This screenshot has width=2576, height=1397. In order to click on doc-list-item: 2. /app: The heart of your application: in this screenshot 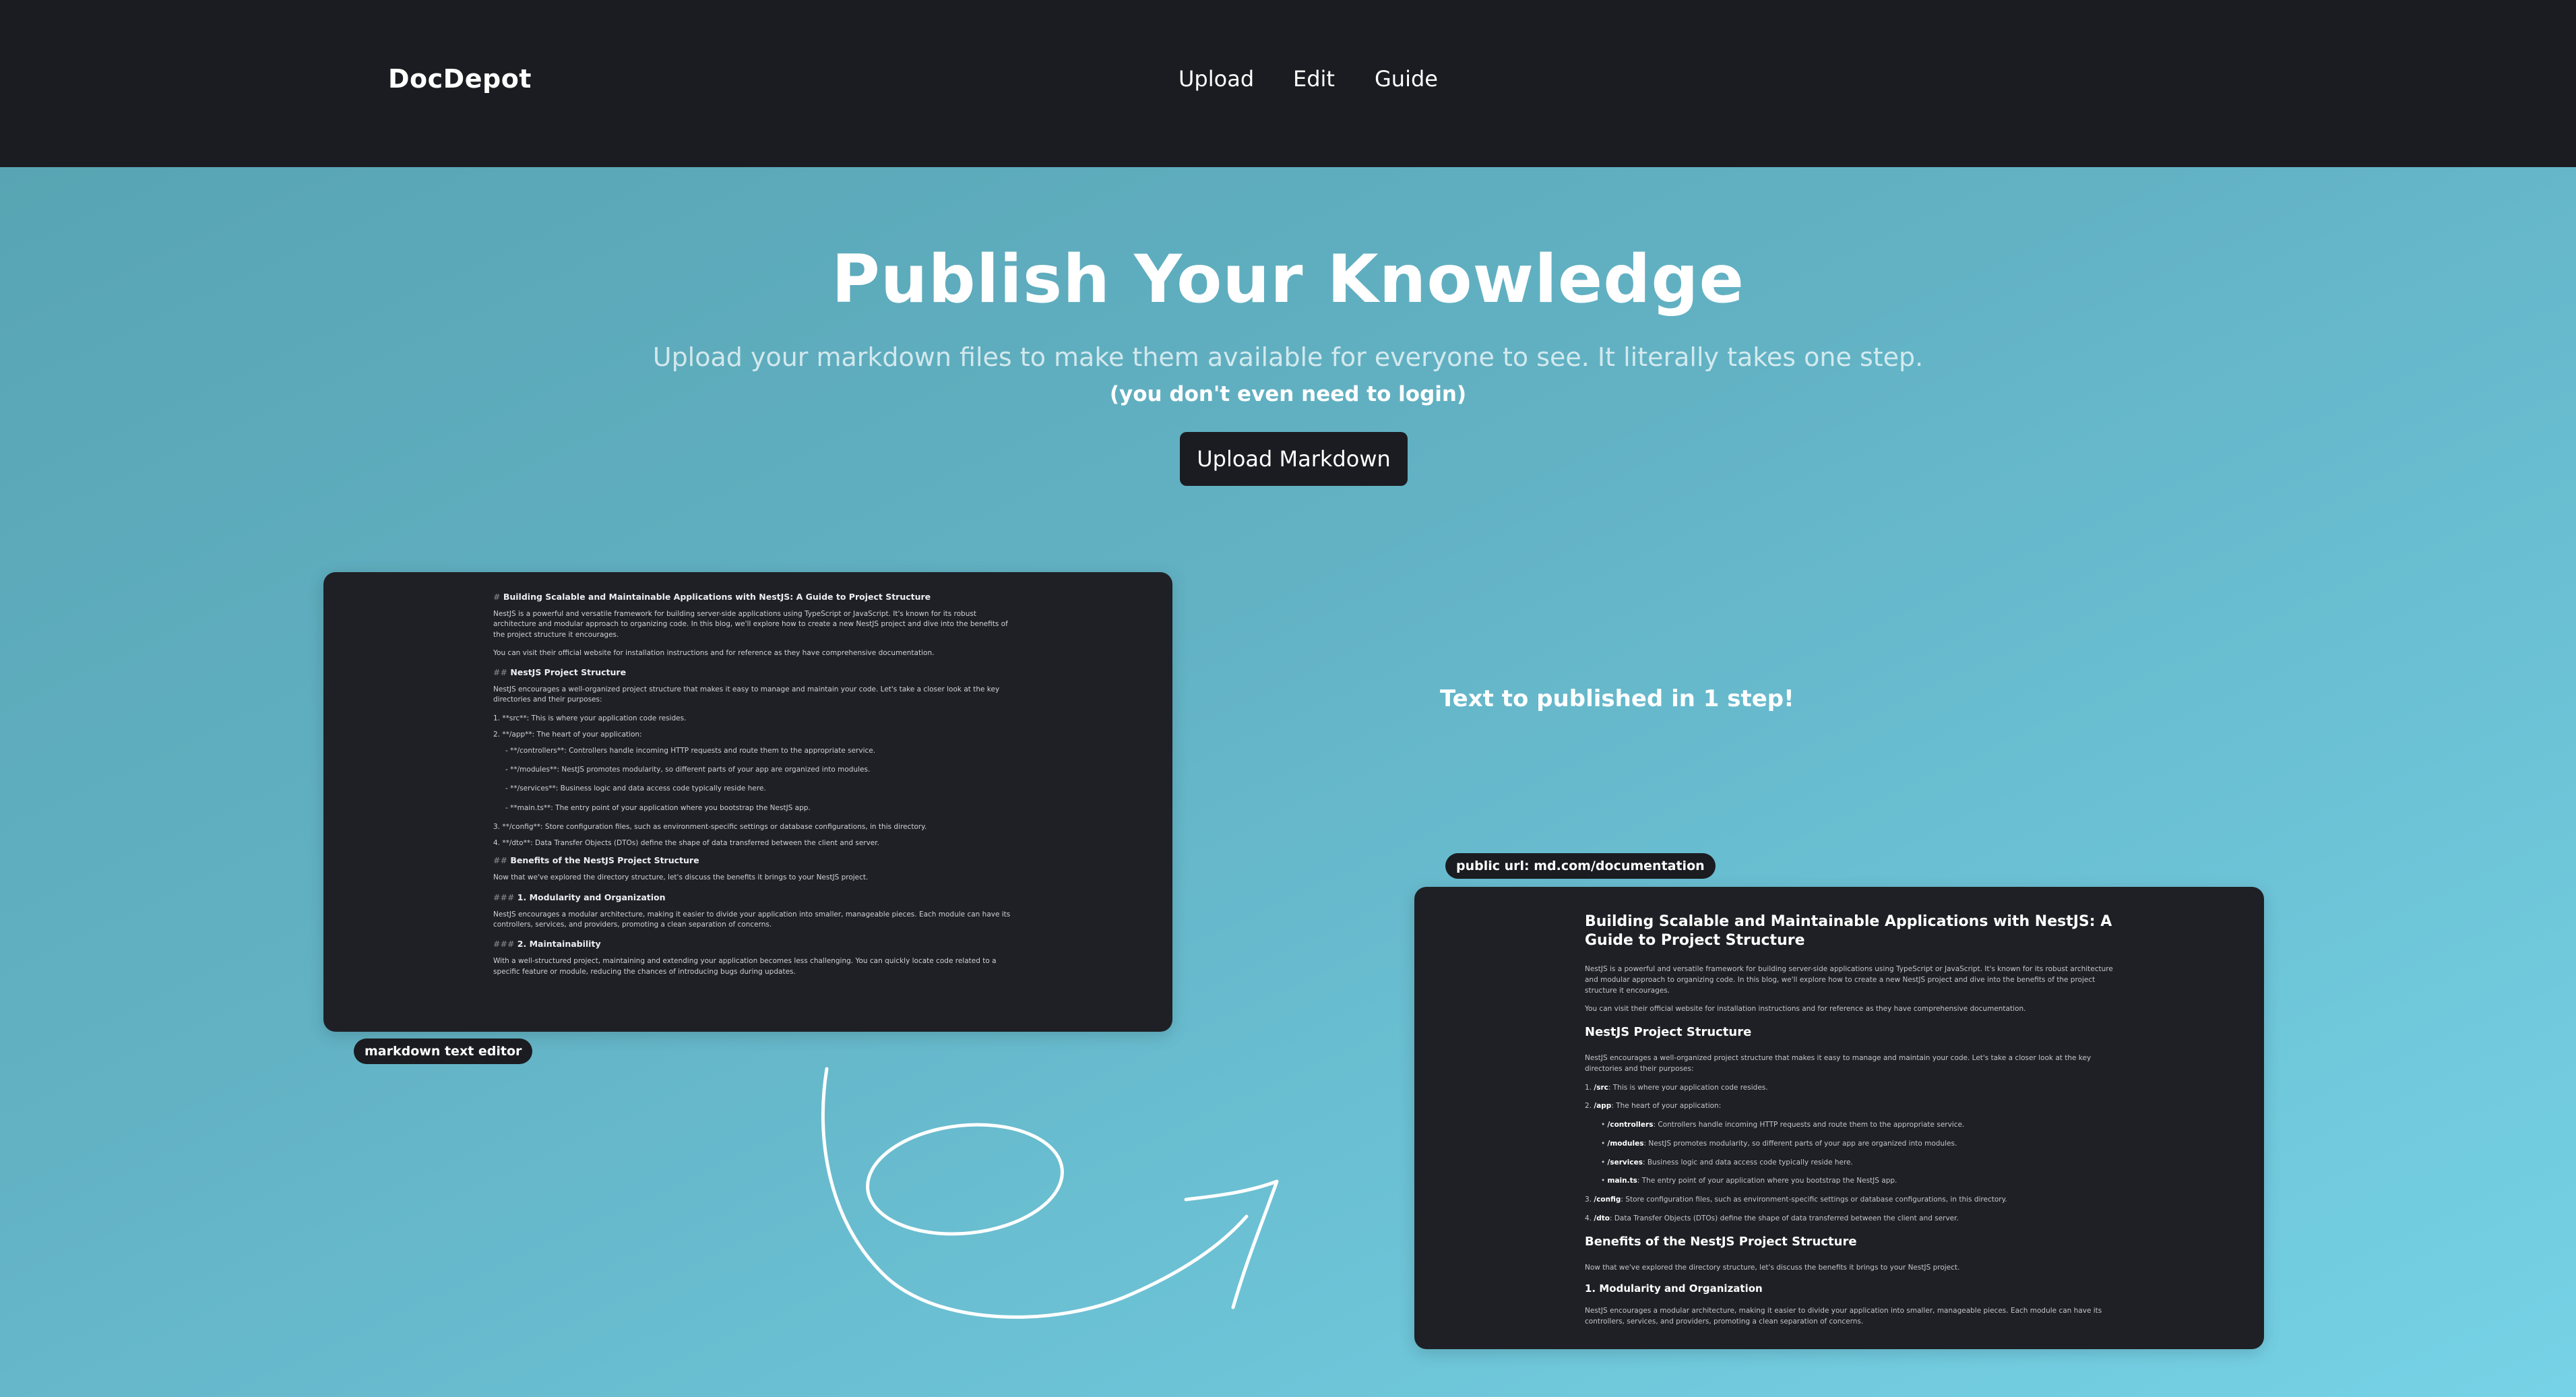, I will do `click(1653, 1106)`.